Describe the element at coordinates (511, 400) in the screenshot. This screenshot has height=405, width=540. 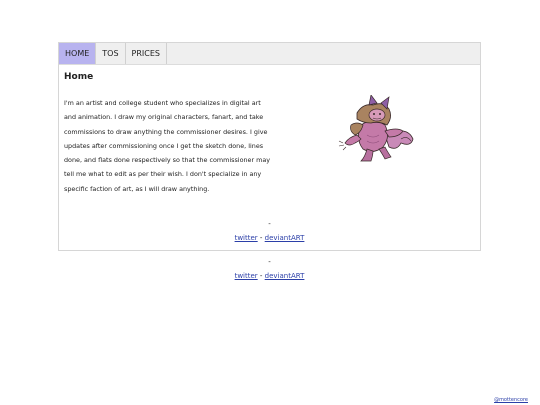
I see `credit-link: @mottencore` at that location.